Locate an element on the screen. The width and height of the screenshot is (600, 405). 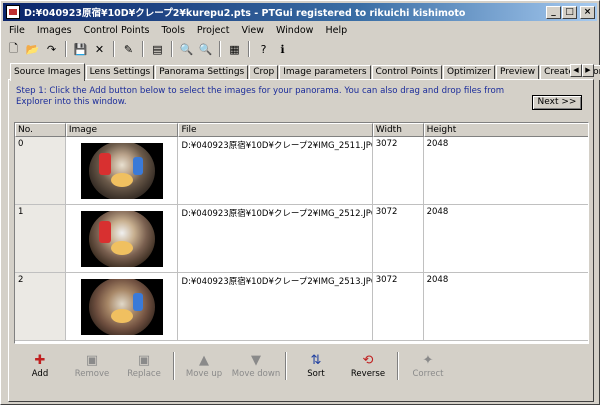
menu-tools: Tools is located at coordinates (173, 30).